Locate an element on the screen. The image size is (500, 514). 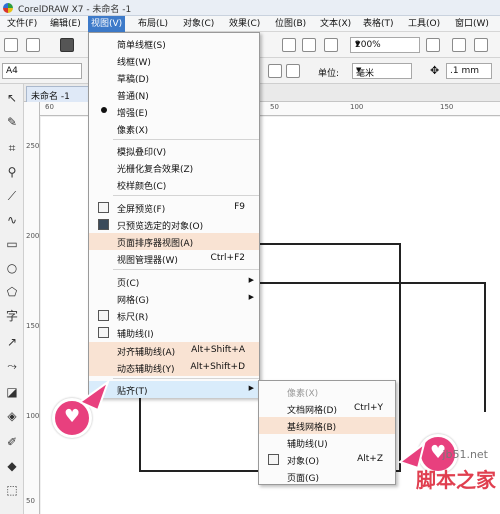
submenu-item-objects: 对象(O) Alt+Z is located at coordinates (327, 459).